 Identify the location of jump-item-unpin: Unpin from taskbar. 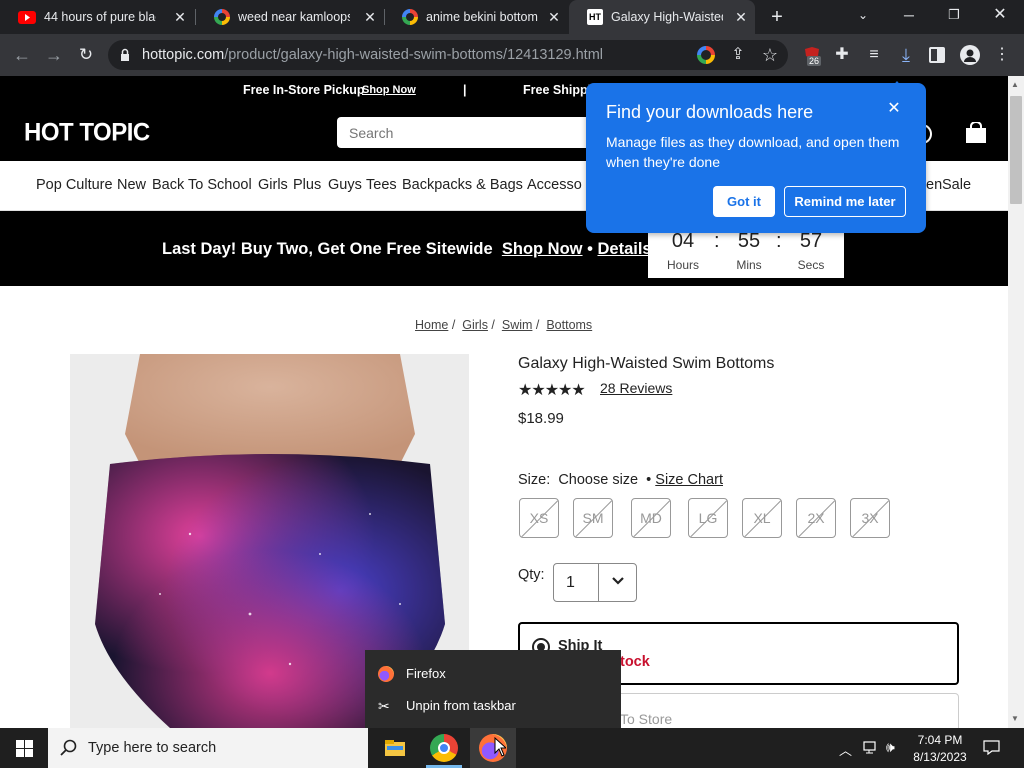
(461, 705).